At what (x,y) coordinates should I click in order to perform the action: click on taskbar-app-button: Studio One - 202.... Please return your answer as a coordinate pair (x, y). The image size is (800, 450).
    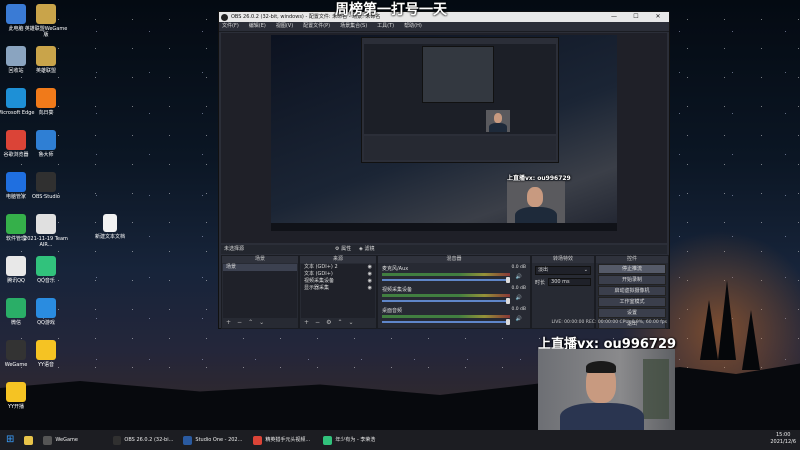
    Looking at the image, I should click on (213, 440).